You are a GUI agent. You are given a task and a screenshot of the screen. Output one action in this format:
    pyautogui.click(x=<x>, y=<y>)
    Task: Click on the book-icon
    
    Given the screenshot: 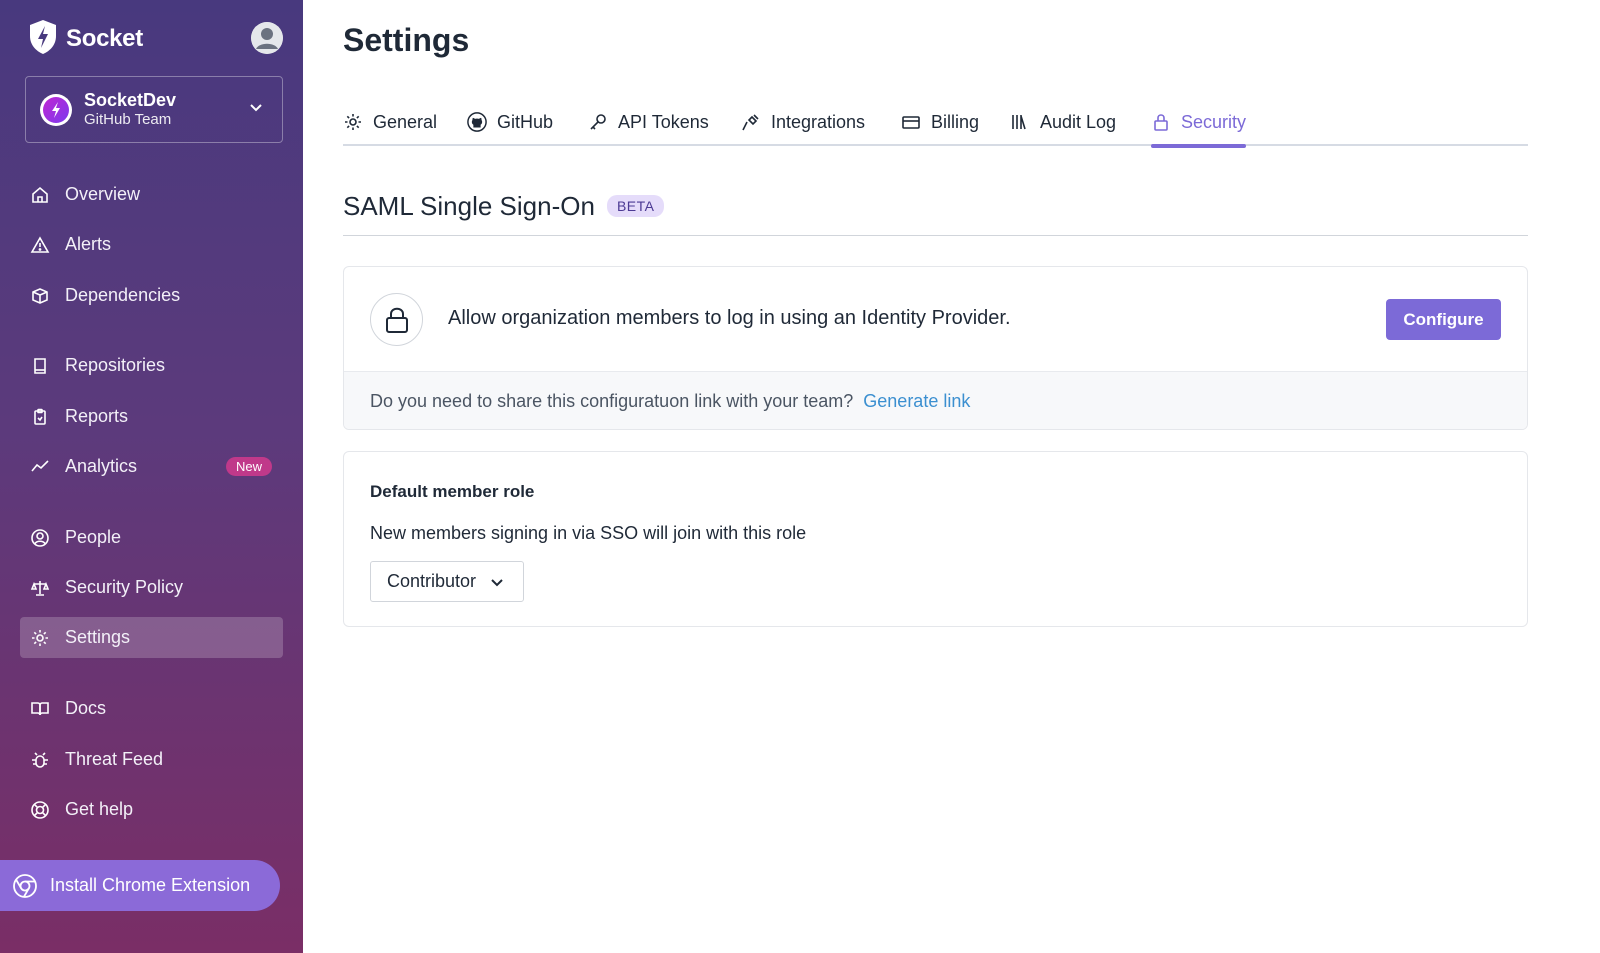 What is the action you would take?
    pyautogui.click(x=40, y=366)
    